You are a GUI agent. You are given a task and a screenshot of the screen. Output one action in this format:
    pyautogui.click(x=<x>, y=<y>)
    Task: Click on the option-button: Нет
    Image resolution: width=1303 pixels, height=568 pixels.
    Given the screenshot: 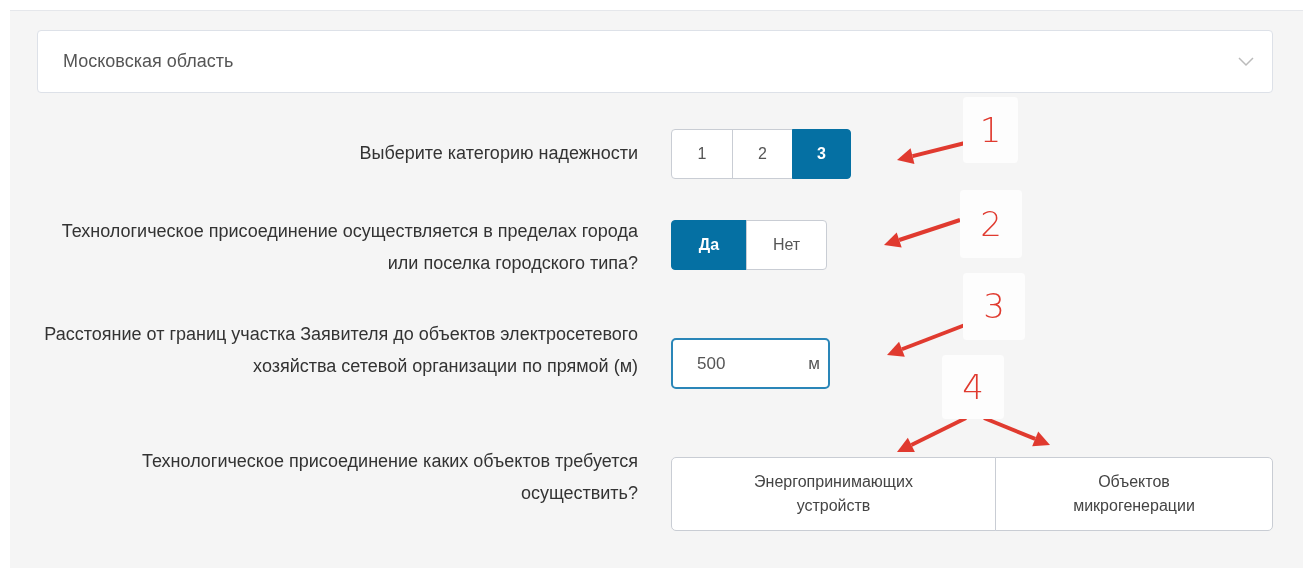 What is the action you would take?
    pyautogui.click(x=786, y=245)
    